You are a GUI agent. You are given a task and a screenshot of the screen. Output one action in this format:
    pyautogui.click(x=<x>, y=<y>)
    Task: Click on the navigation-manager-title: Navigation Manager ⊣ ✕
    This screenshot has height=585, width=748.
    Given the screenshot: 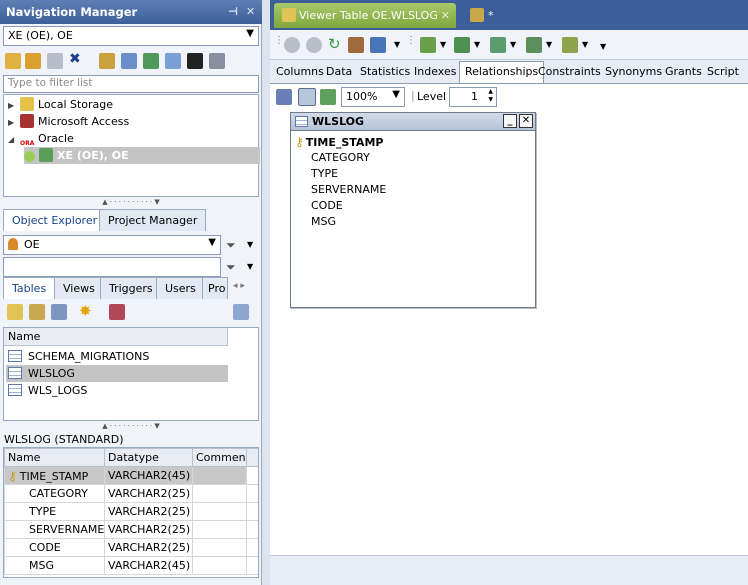 What is the action you would take?
    pyautogui.click(x=131, y=12)
    